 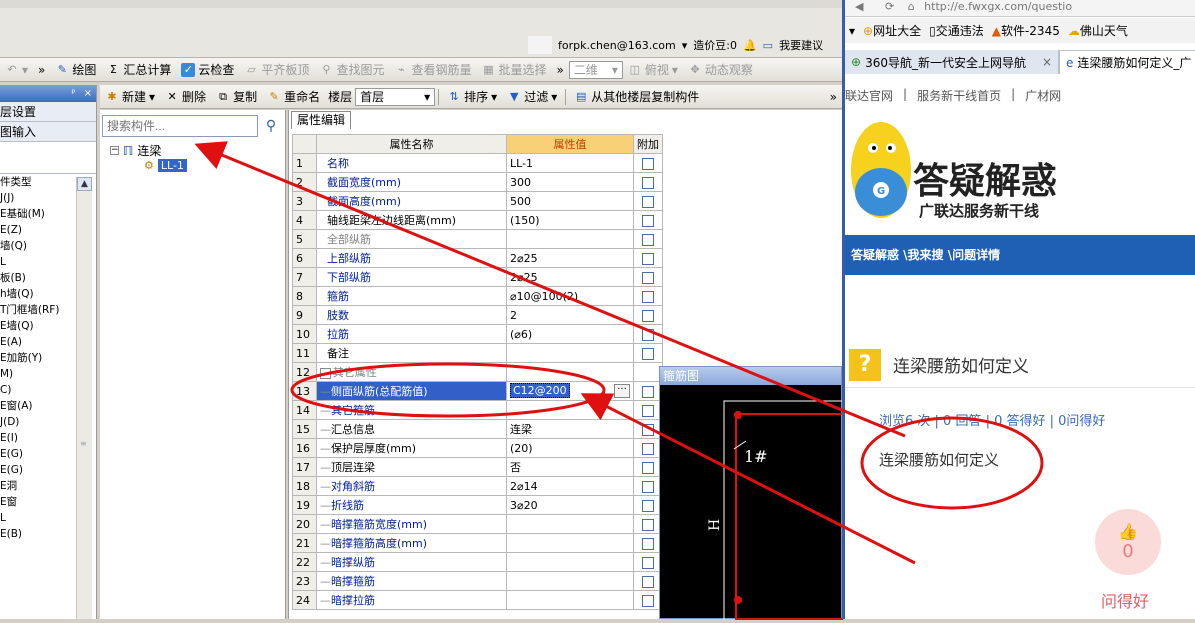 I want to click on fav-sites: ⊕网址大全, so click(x=892, y=30).